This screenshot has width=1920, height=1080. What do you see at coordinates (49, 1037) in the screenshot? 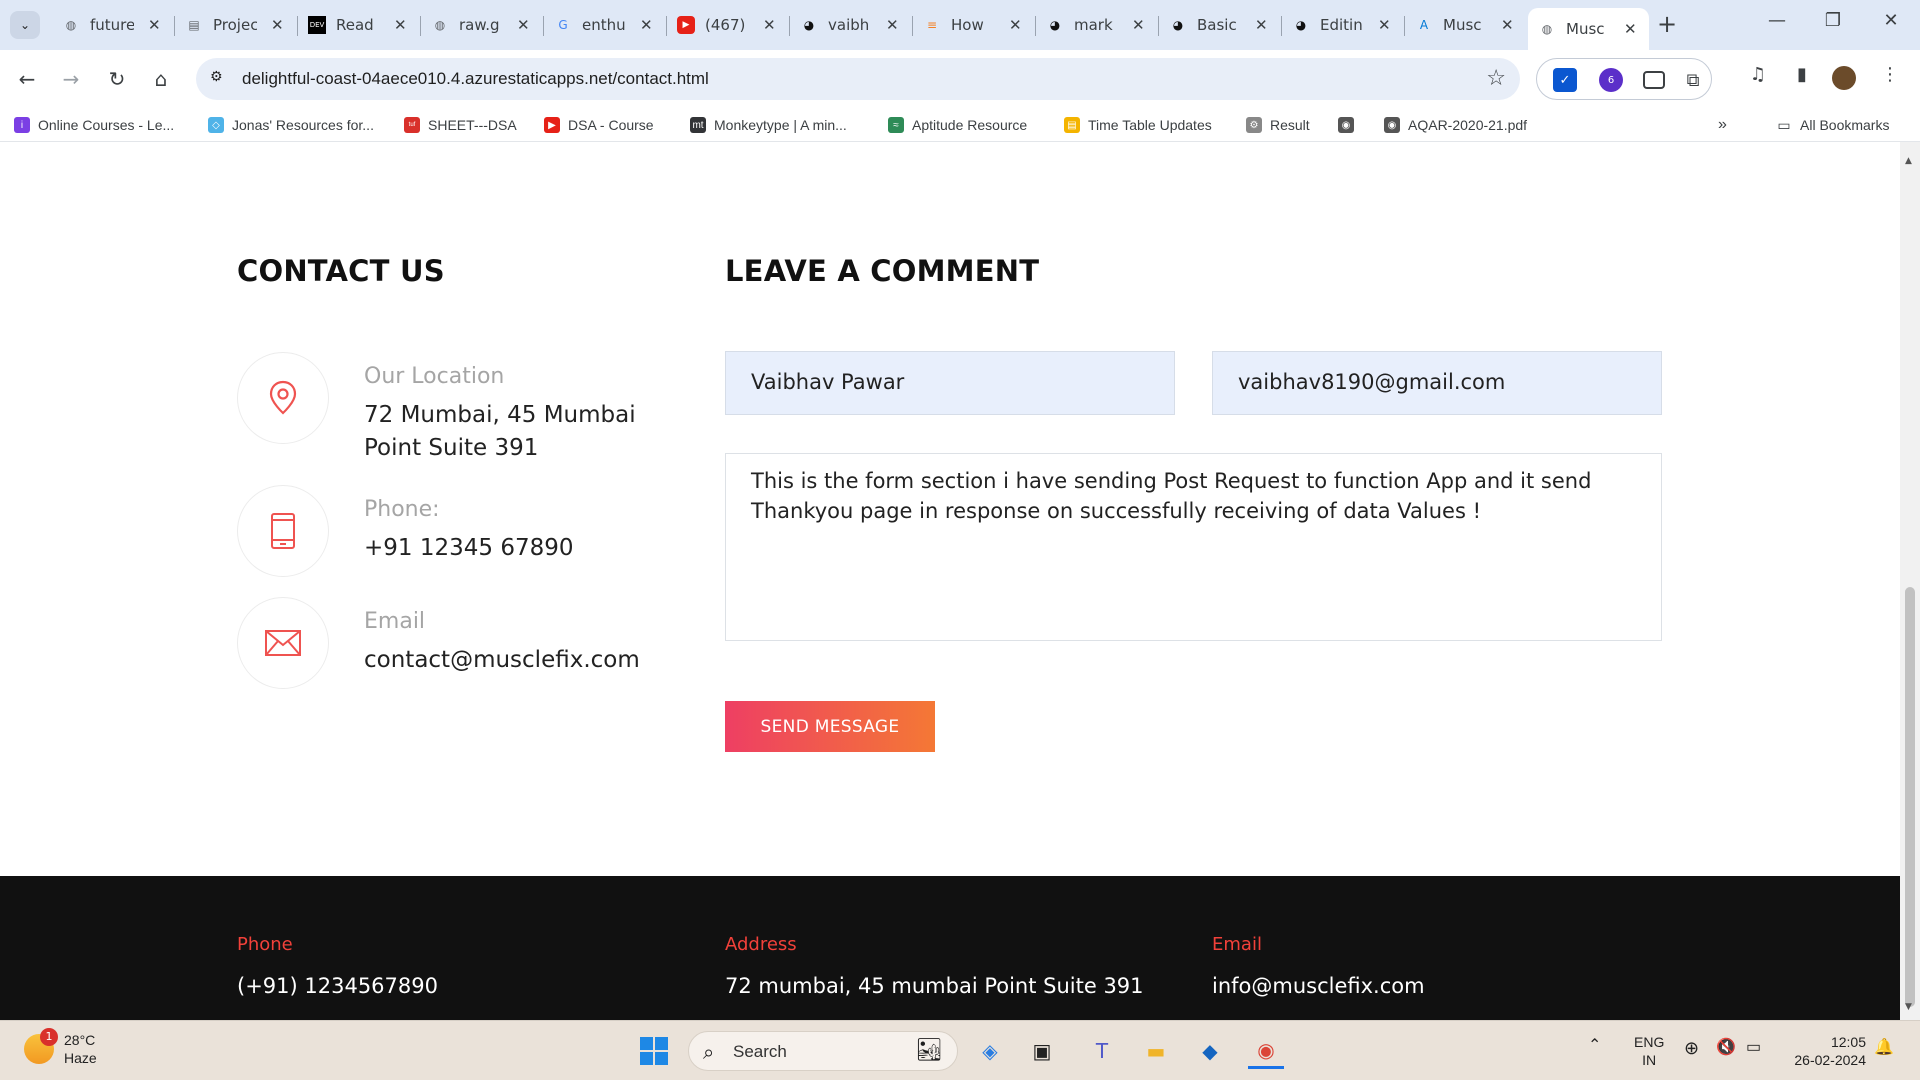
I see `weather-badge: 1` at bounding box center [49, 1037].